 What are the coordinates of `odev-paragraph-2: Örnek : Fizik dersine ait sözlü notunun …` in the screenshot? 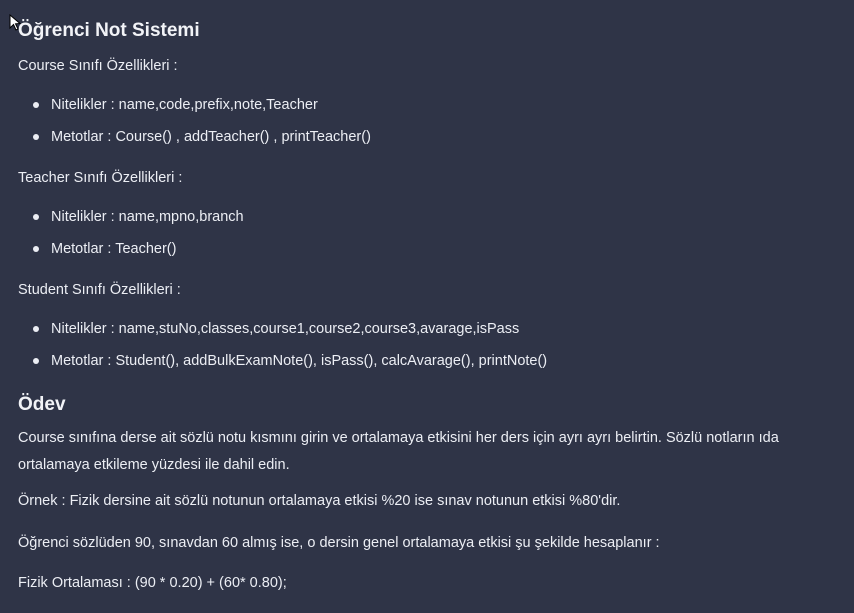 It's located at (319, 501).